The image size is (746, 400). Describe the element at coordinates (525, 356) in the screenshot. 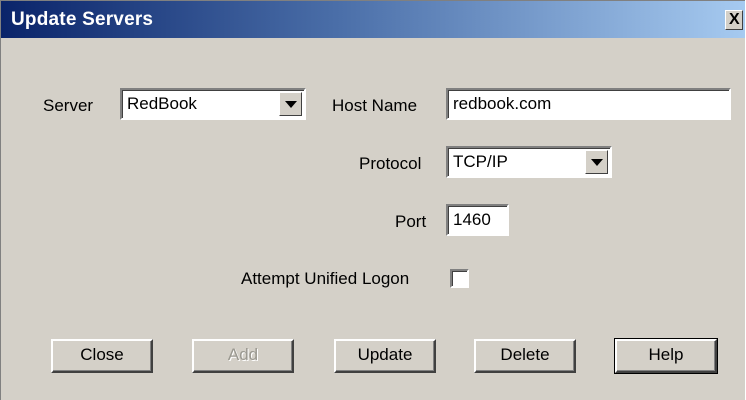

I see `delete-button: Delete` at that location.